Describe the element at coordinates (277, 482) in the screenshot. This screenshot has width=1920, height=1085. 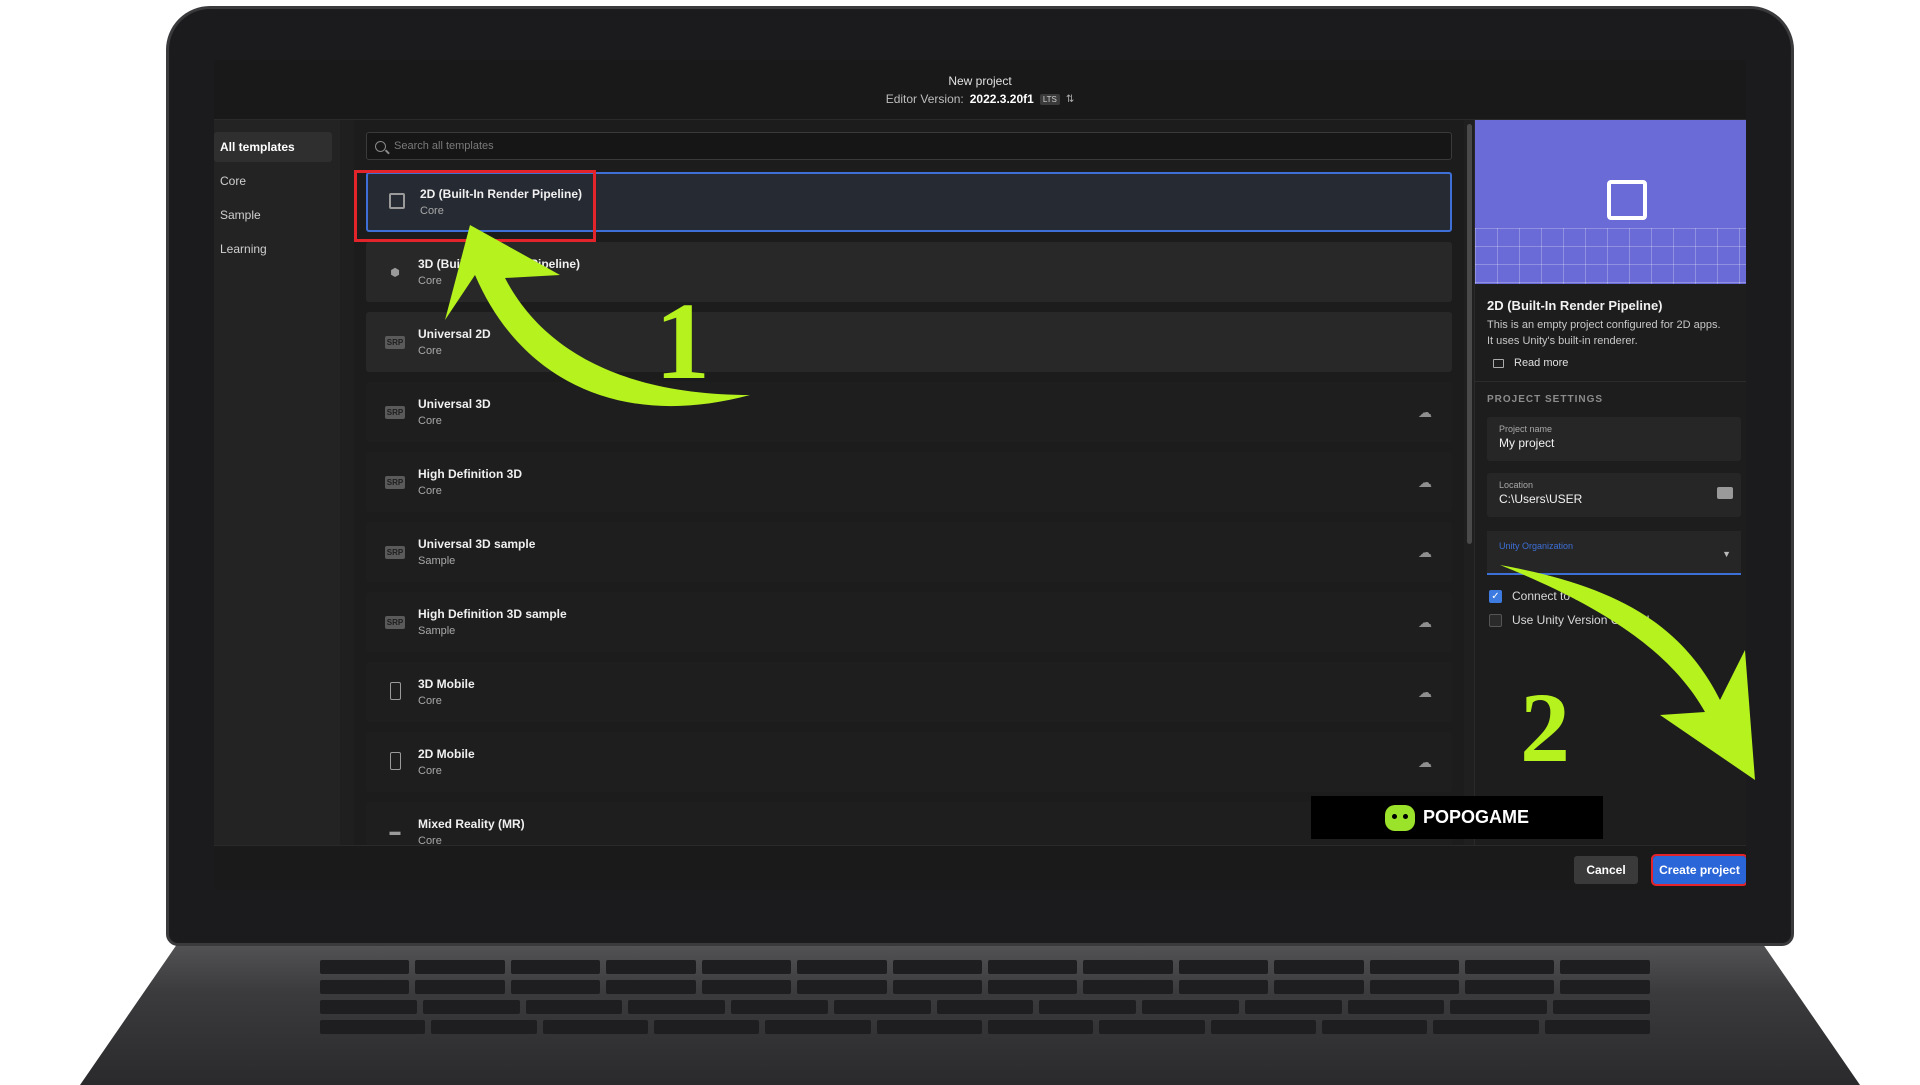
I see `template-category-sidebar: All templates Core Sample Learning` at that location.